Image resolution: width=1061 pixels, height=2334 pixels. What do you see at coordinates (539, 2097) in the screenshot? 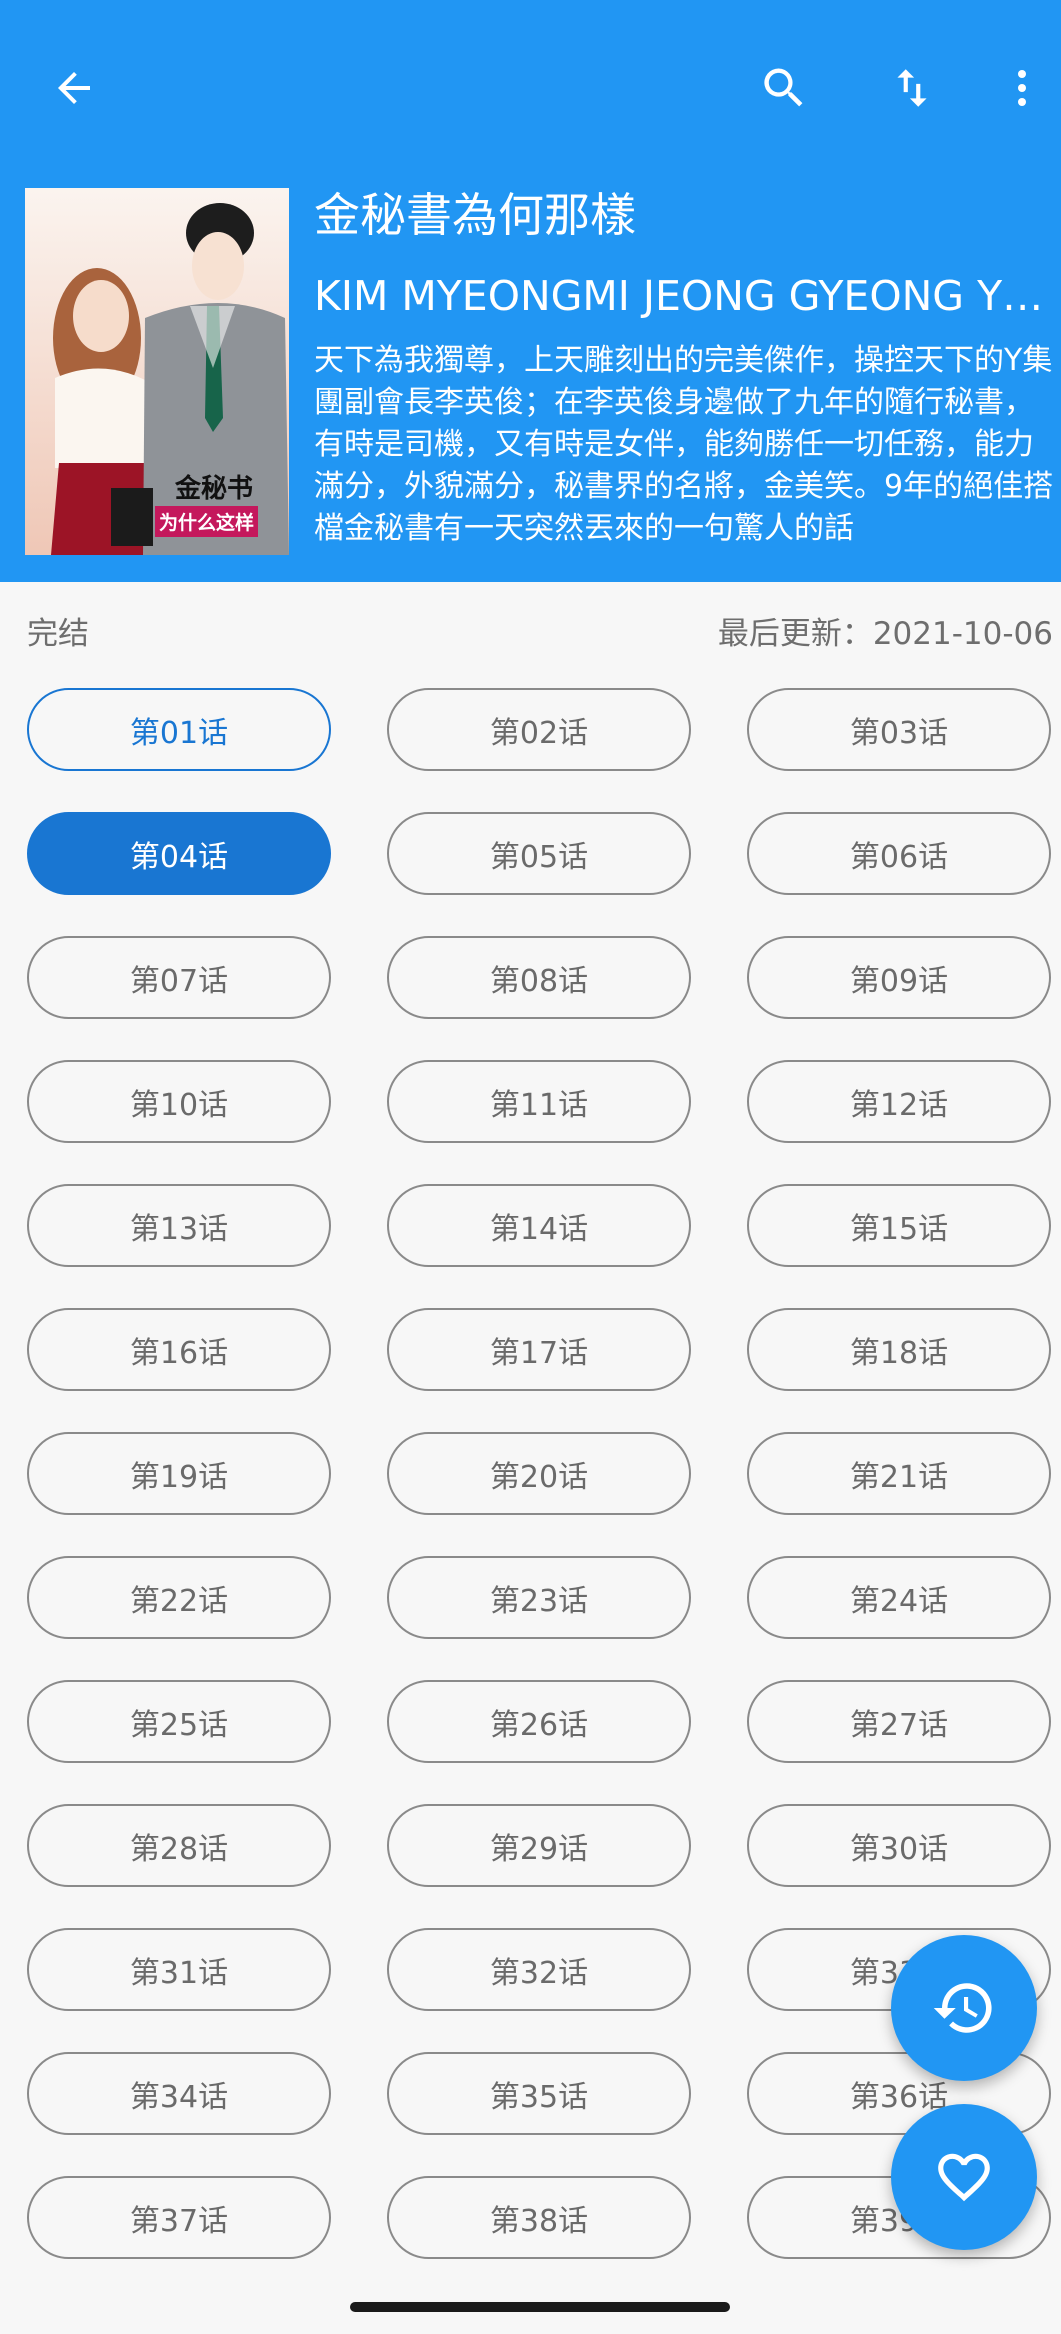
I see `chapter-label: 第35话` at bounding box center [539, 2097].